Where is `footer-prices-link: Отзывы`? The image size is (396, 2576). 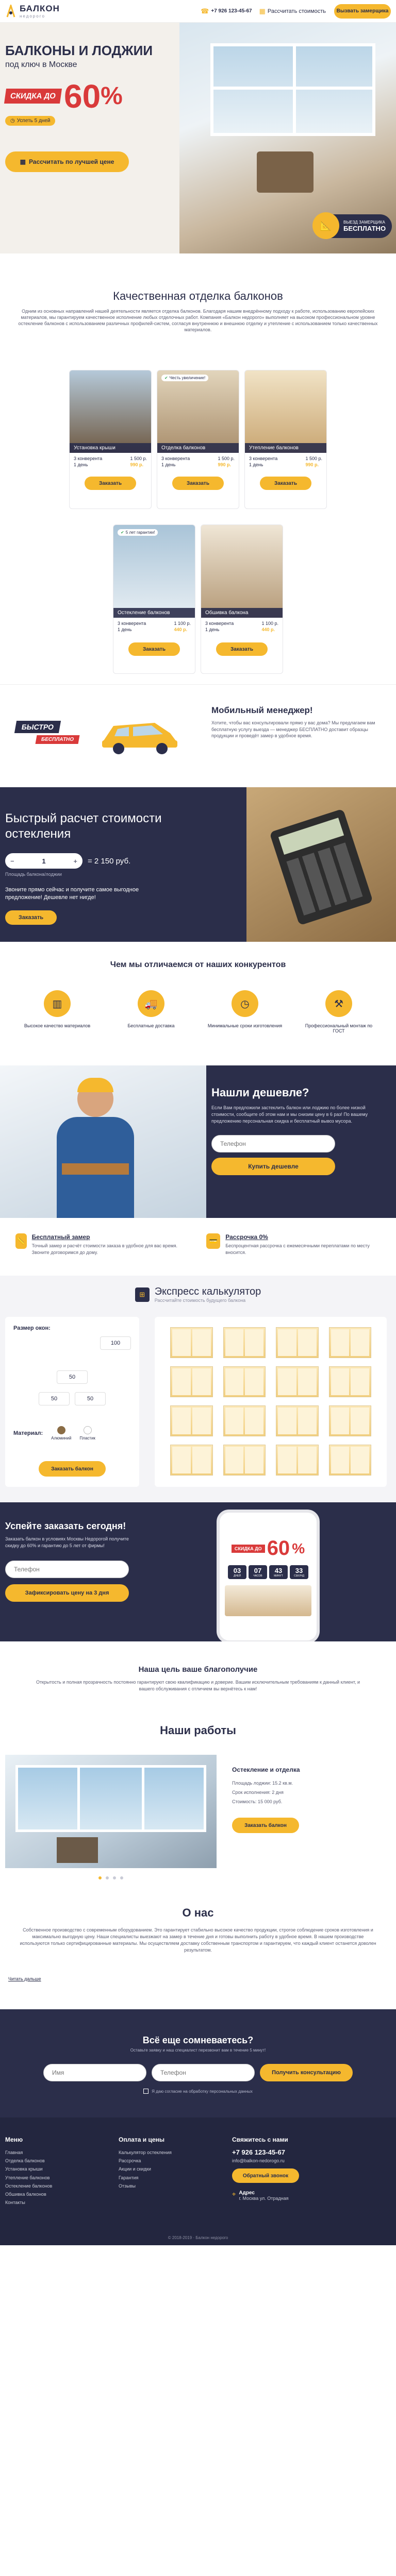 footer-prices-link: Отзывы is located at coordinates (163, 2186).